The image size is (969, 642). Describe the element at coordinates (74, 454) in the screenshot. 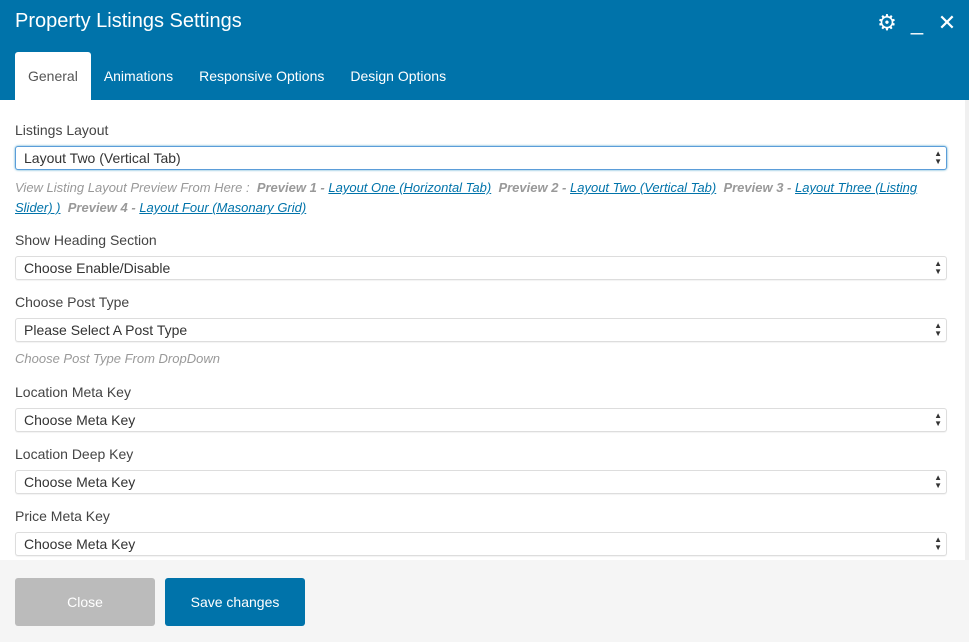

I see `field-label: Location Deep Key` at that location.